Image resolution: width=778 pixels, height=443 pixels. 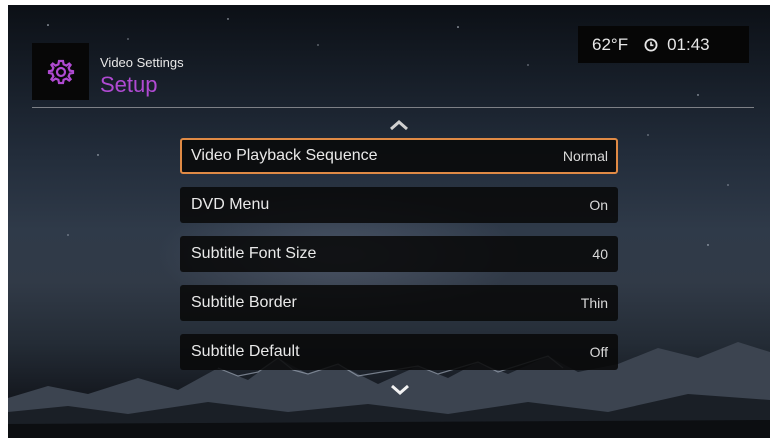 What do you see at coordinates (245, 351) in the screenshot?
I see `menu-item-label: Subtitle Default` at bounding box center [245, 351].